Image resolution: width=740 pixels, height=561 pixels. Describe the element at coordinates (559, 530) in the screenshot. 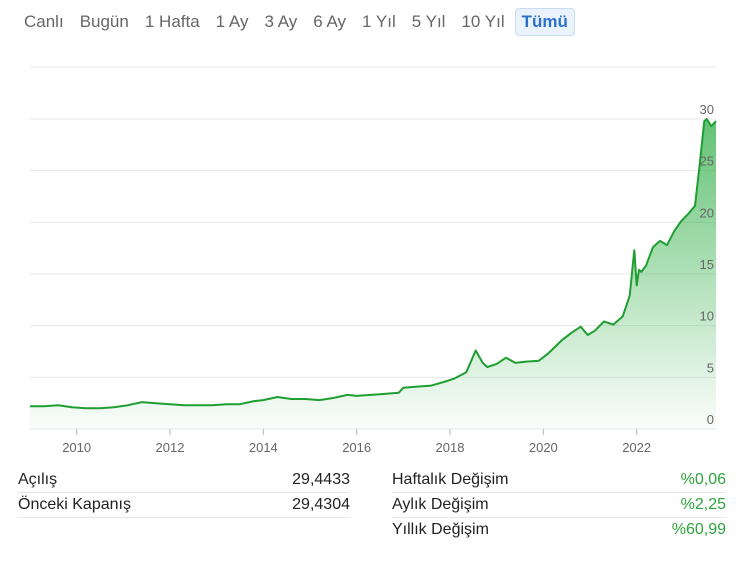

I see `stat-yearly-change: Yıllık Değişim %60,99` at that location.